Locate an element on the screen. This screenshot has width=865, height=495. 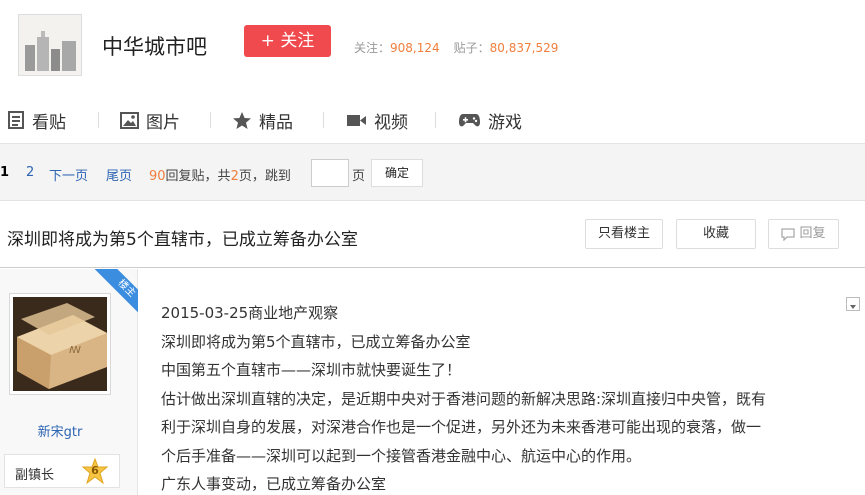
current-page: 1 is located at coordinates (5, 172).